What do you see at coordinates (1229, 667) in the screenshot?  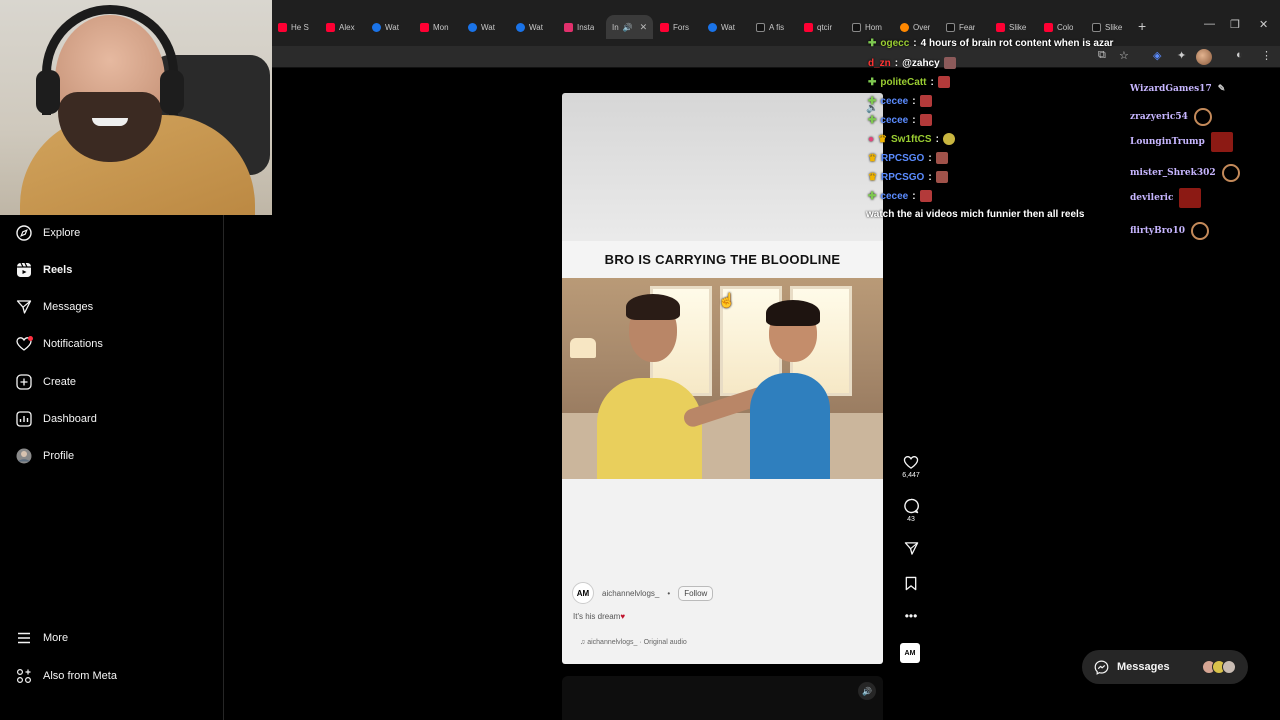 I see `chat-avatar` at bounding box center [1229, 667].